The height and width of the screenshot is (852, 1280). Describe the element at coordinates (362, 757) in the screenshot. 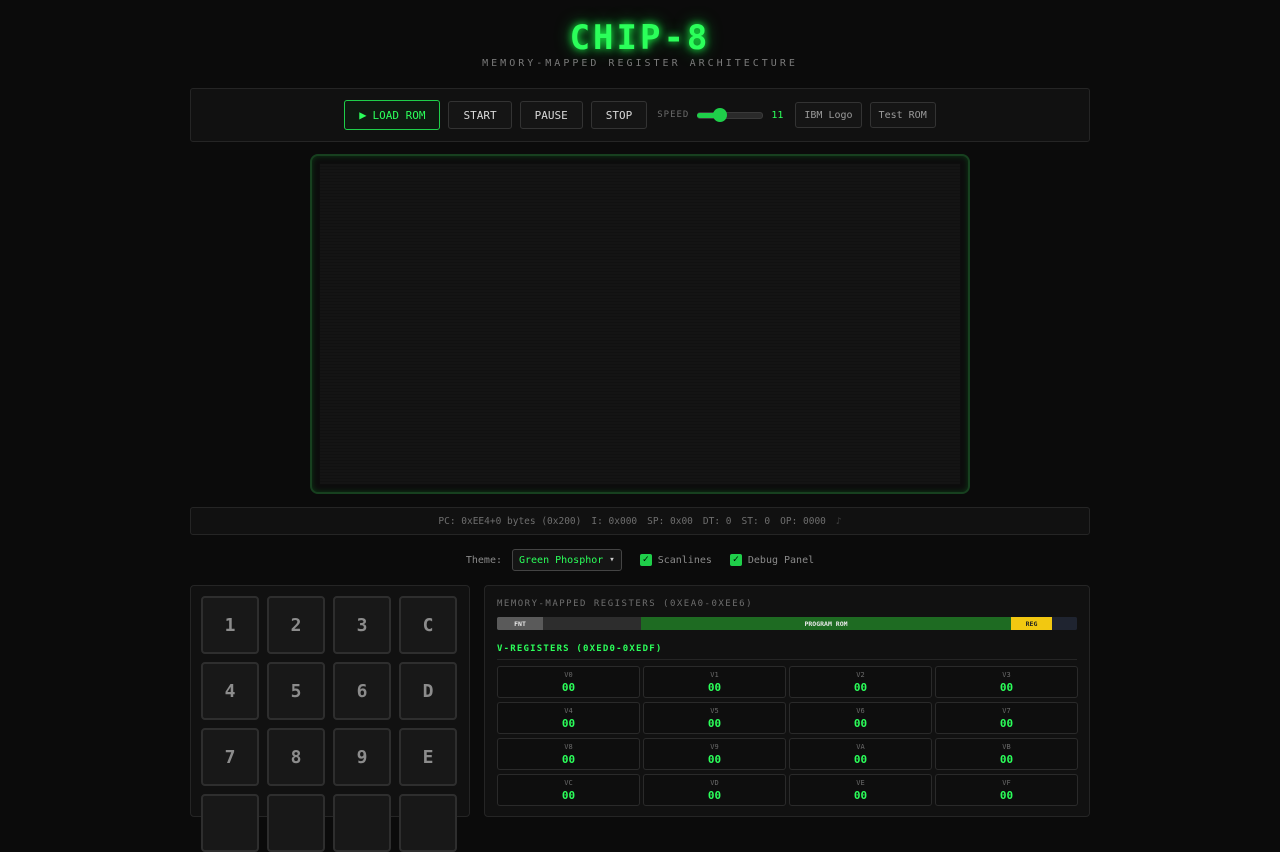

I see `key-9: 9` at that location.